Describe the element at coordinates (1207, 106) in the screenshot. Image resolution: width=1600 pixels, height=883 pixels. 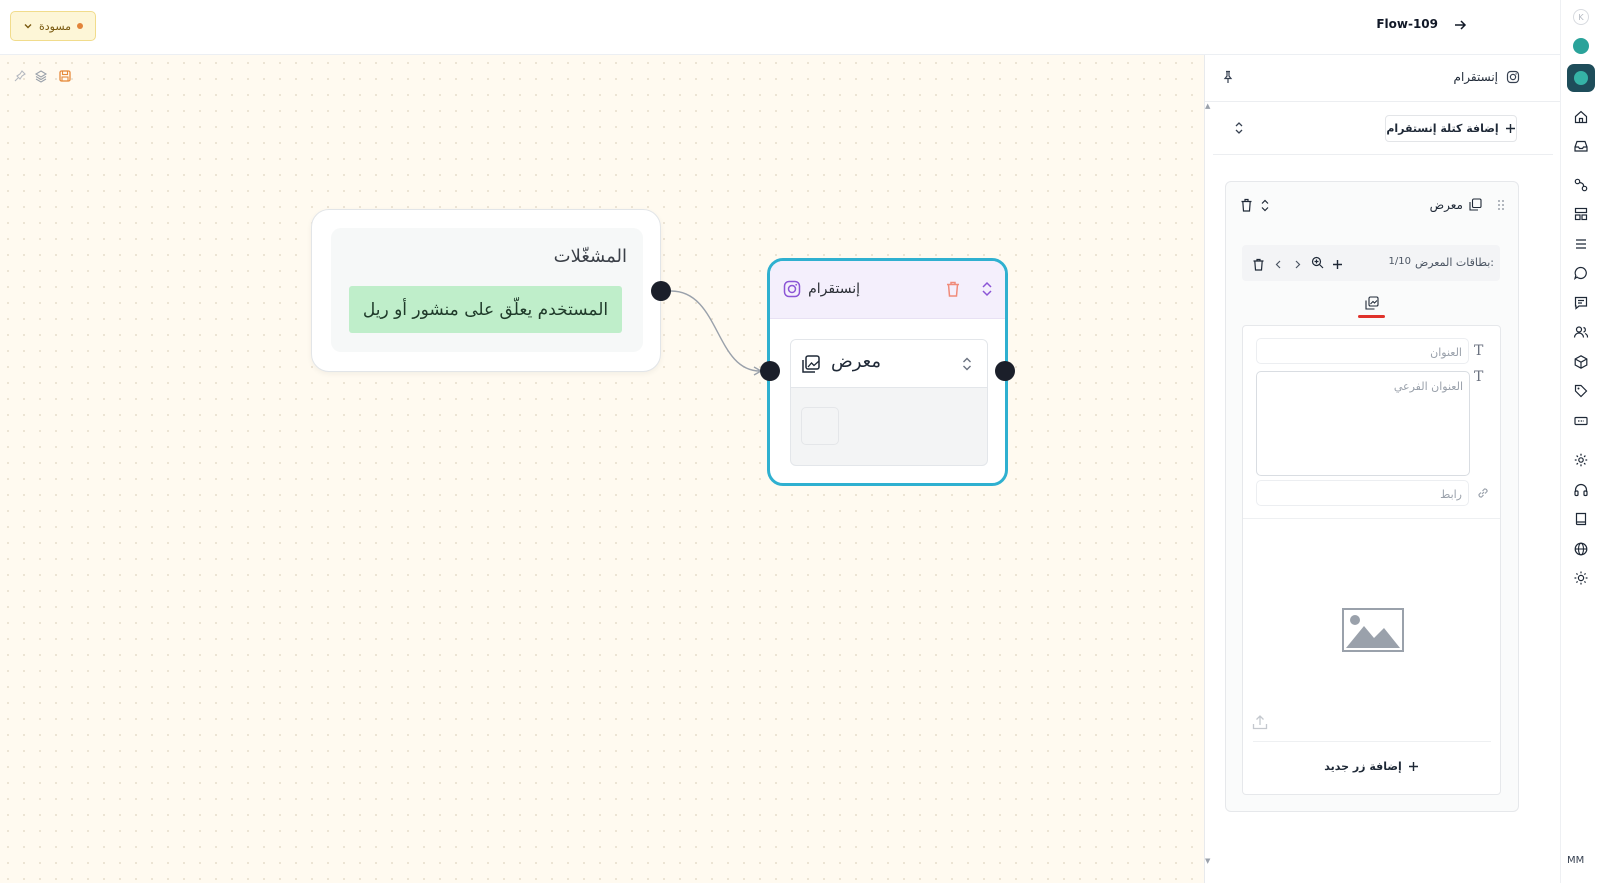
I see `scroll-up-arrow: ▲` at that location.